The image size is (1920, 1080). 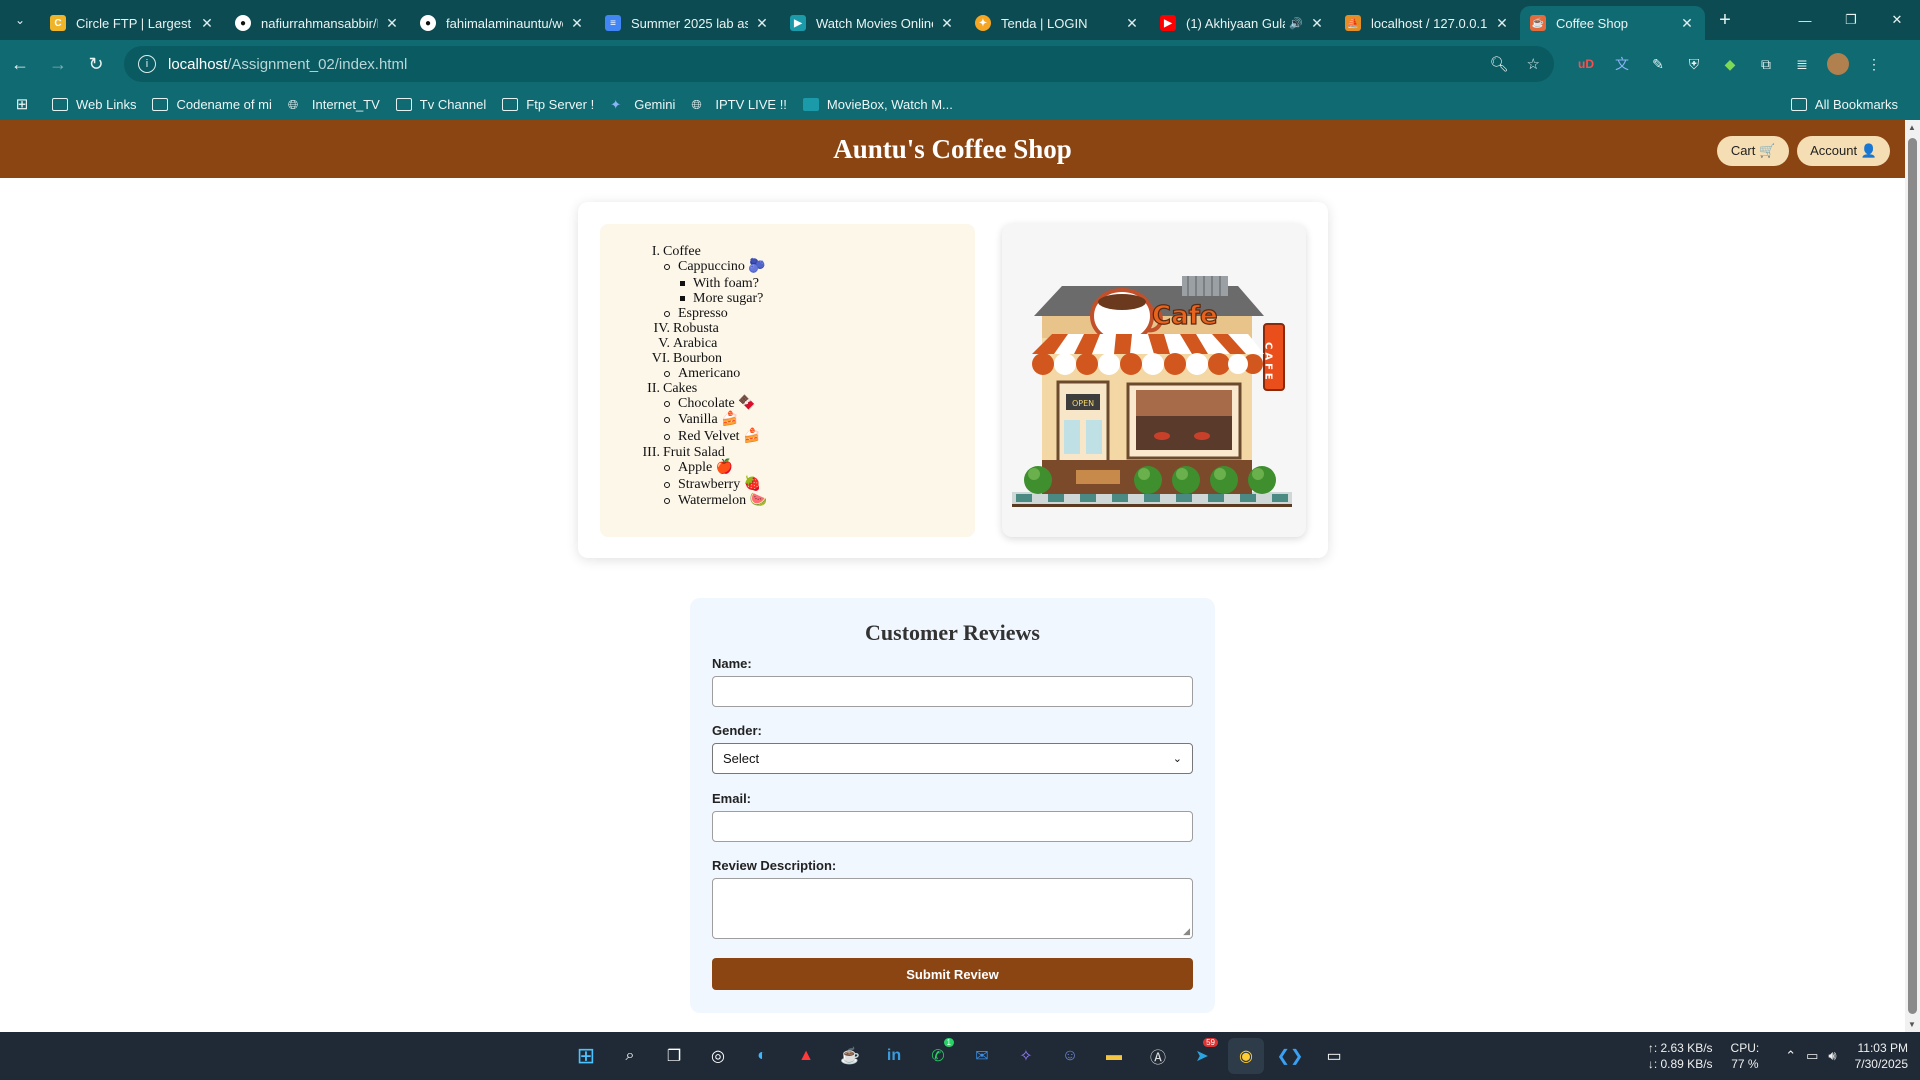 I want to click on tab-search-button: ⌄, so click(x=20, y=20).